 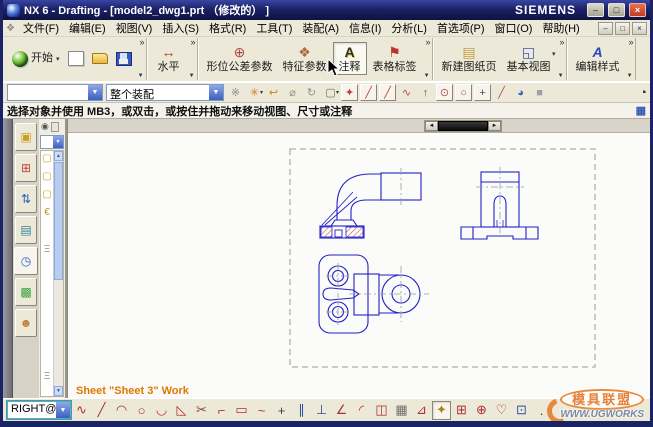 What do you see at coordinates (26, 323) in the screenshot?
I see `roles-tab: ☻` at bounding box center [26, 323].